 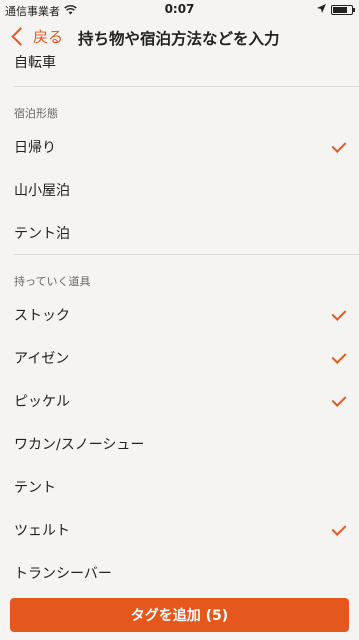 What do you see at coordinates (48, 37) in the screenshot?
I see `back-button-label: 戻る` at bounding box center [48, 37].